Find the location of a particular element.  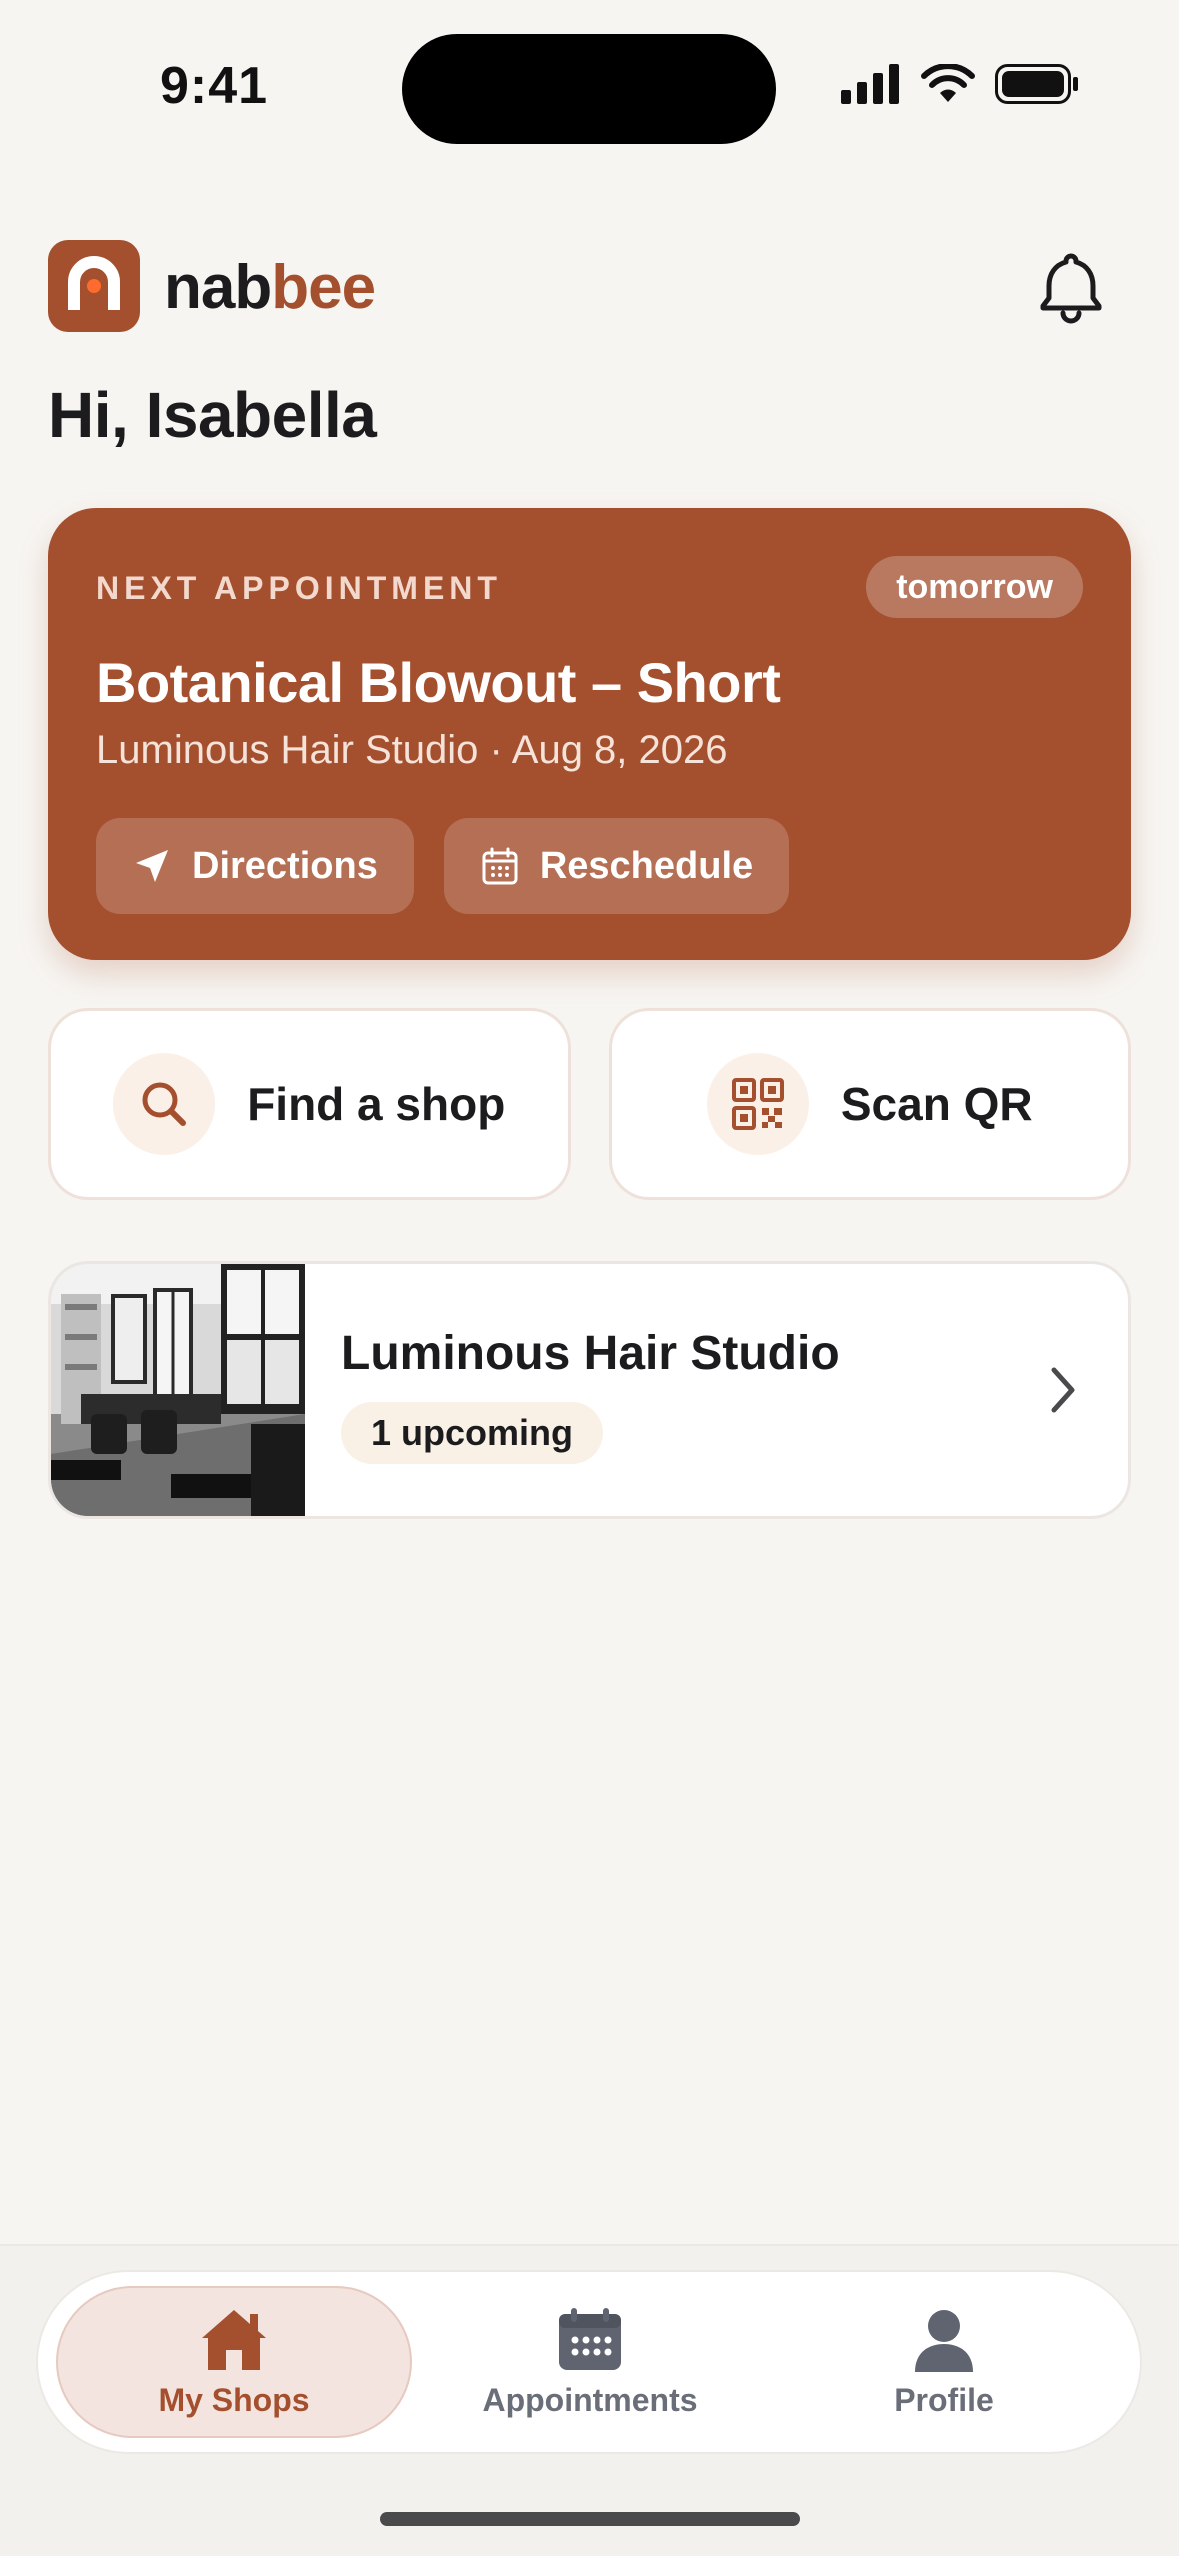

scan-qr-button: Scan QR is located at coordinates (869, 1104).